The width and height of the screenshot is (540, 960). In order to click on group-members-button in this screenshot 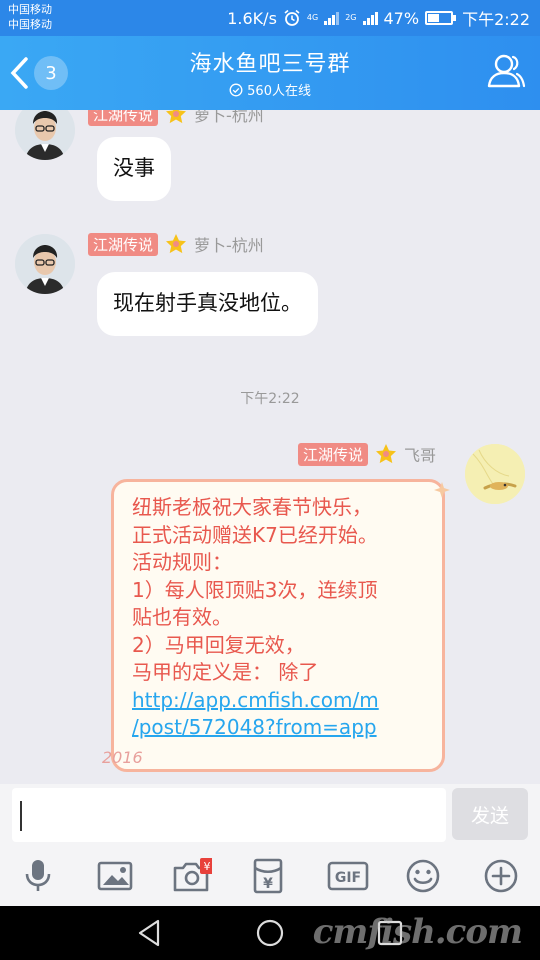, I will do `click(506, 72)`.